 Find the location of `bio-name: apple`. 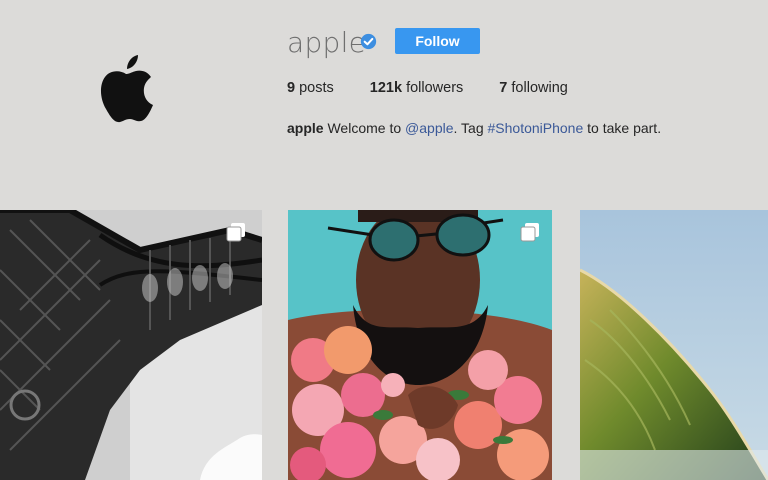

bio-name: apple is located at coordinates (305, 128).